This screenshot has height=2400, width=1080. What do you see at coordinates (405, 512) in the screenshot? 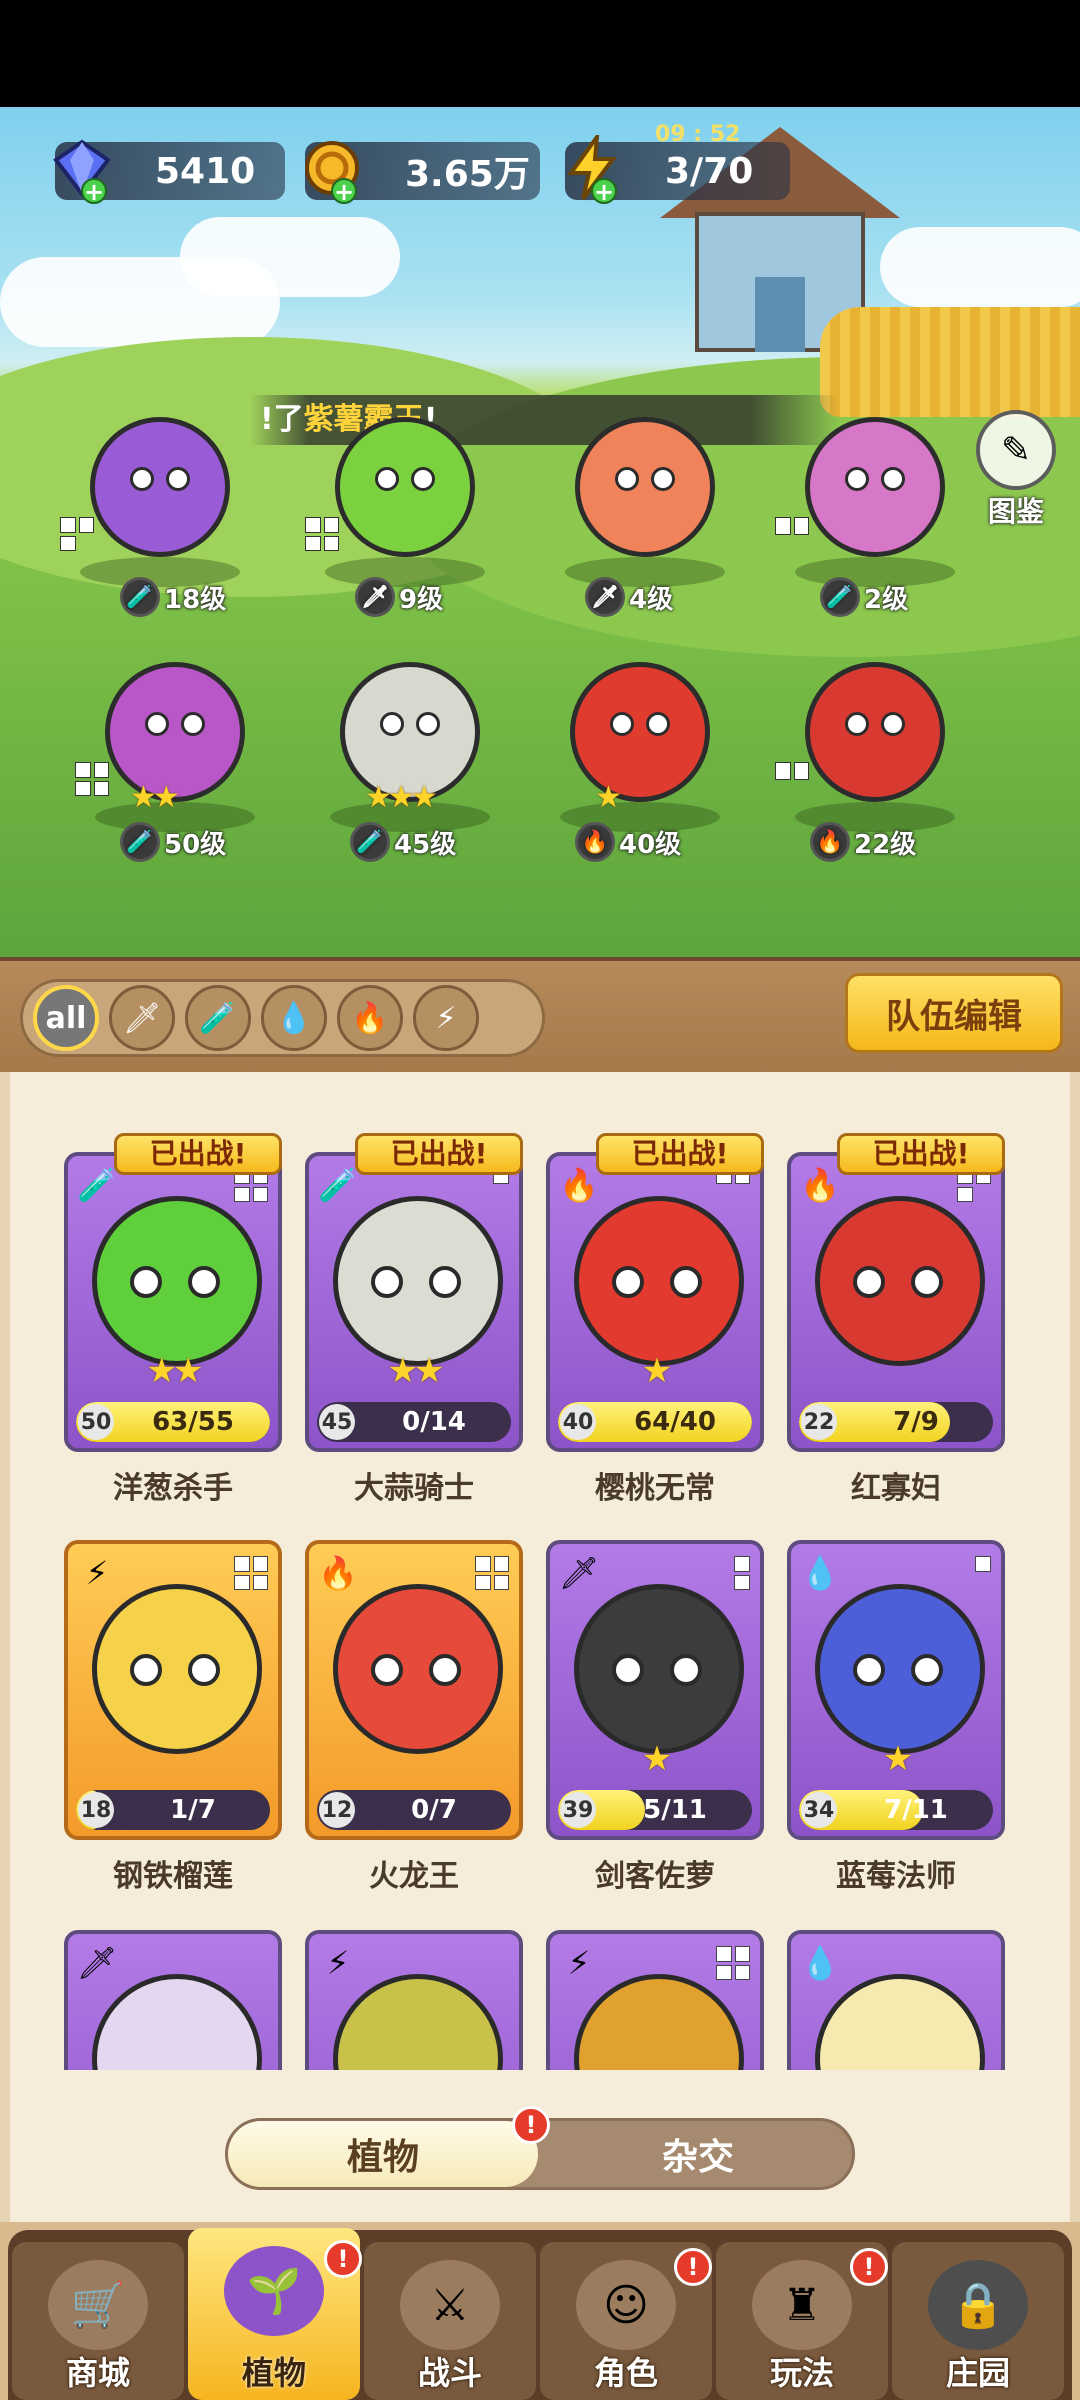
I see `field-plant: 🗡 9级` at bounding box center [405, 512].